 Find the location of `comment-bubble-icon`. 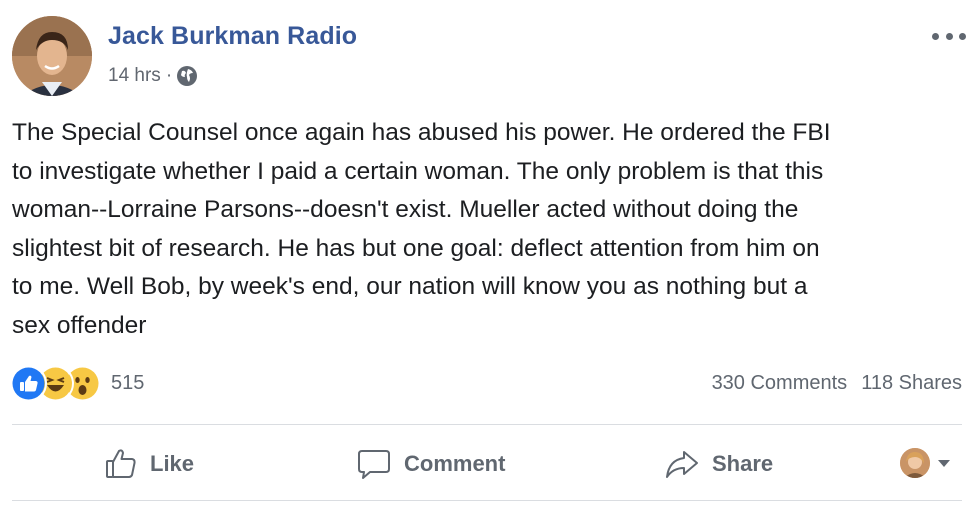

comment-bubble-icon is located at coordinates (374, 464).